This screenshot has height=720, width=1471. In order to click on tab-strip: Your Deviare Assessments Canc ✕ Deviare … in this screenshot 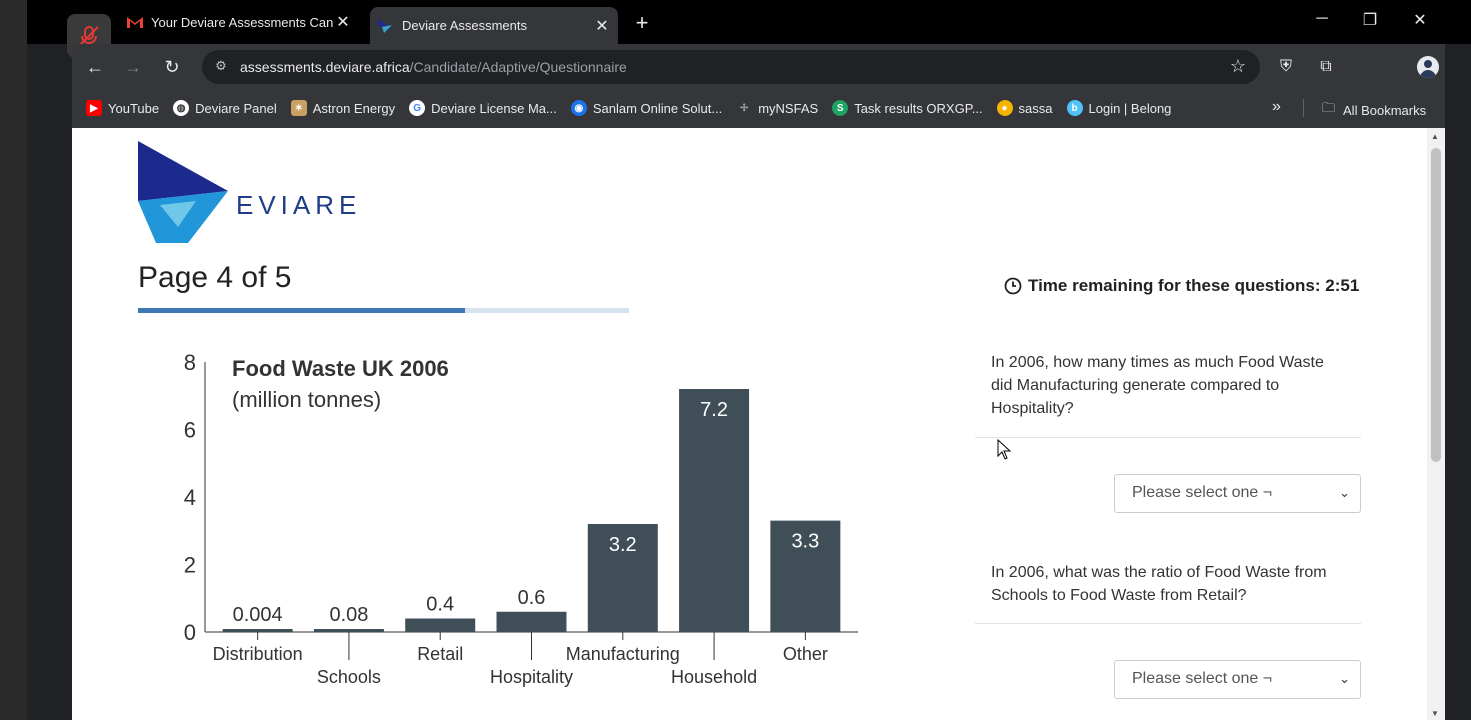, I will do `click(749, 22)`.